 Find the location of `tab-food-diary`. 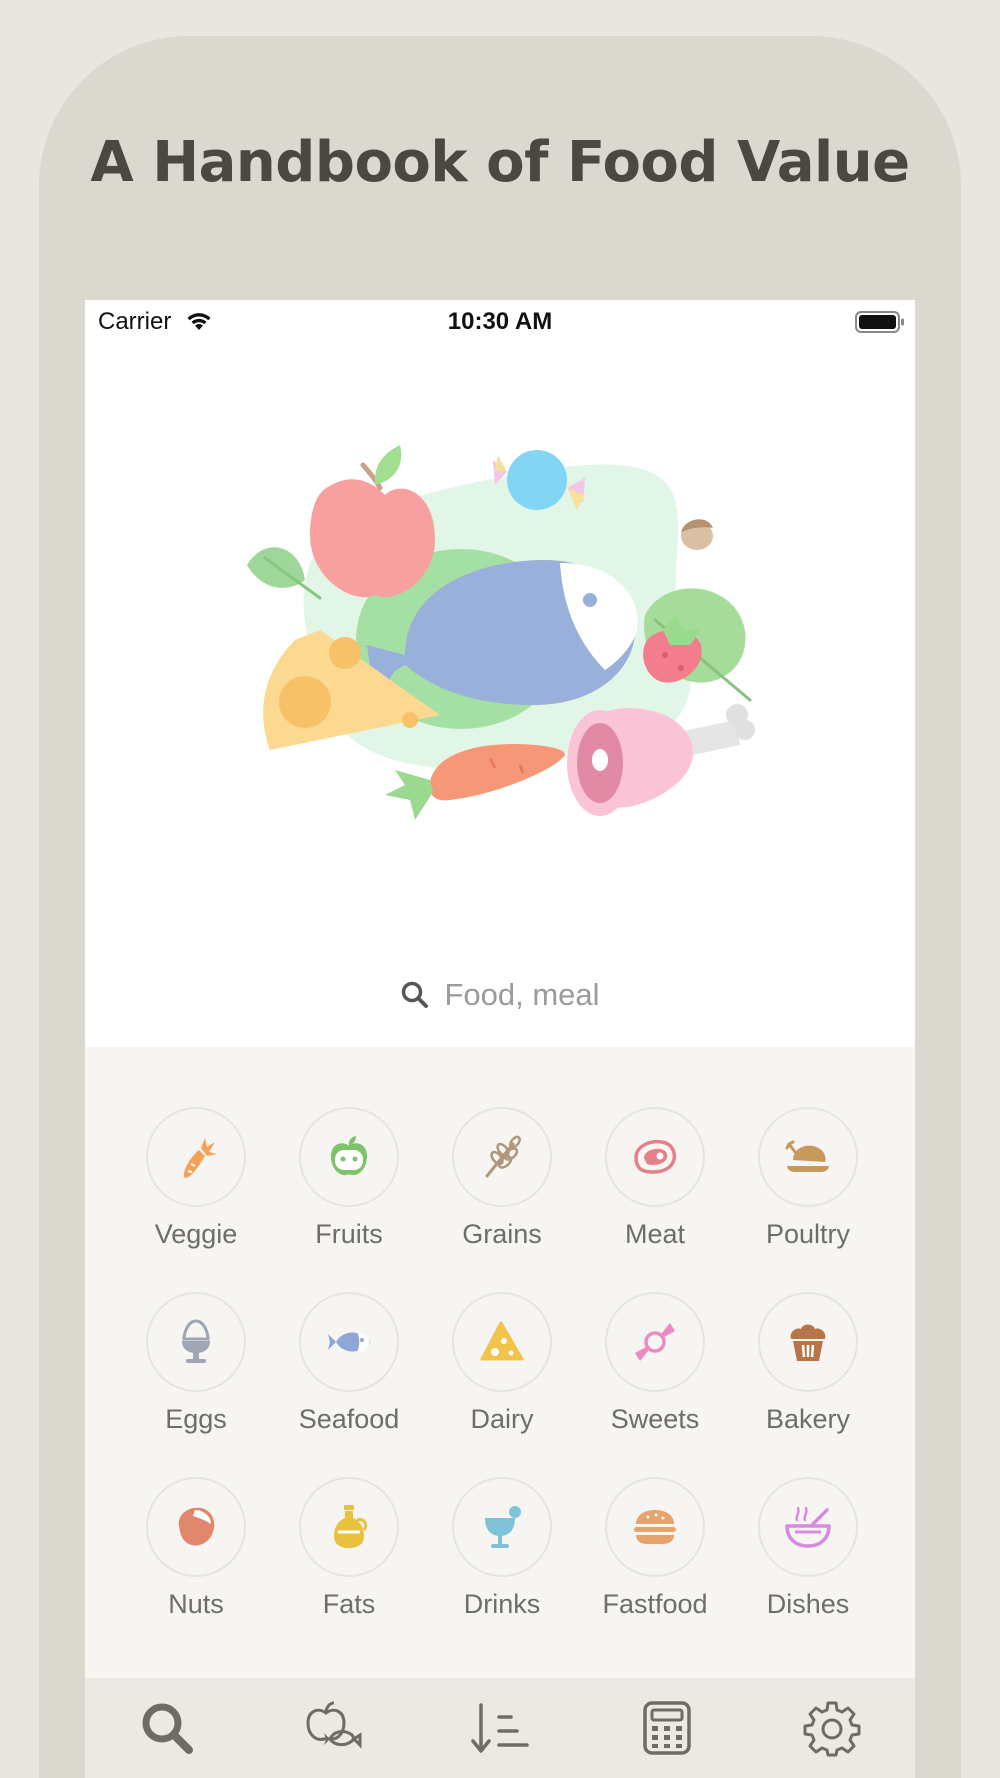

tab-food-diary is located at coordinates (333, 1728).